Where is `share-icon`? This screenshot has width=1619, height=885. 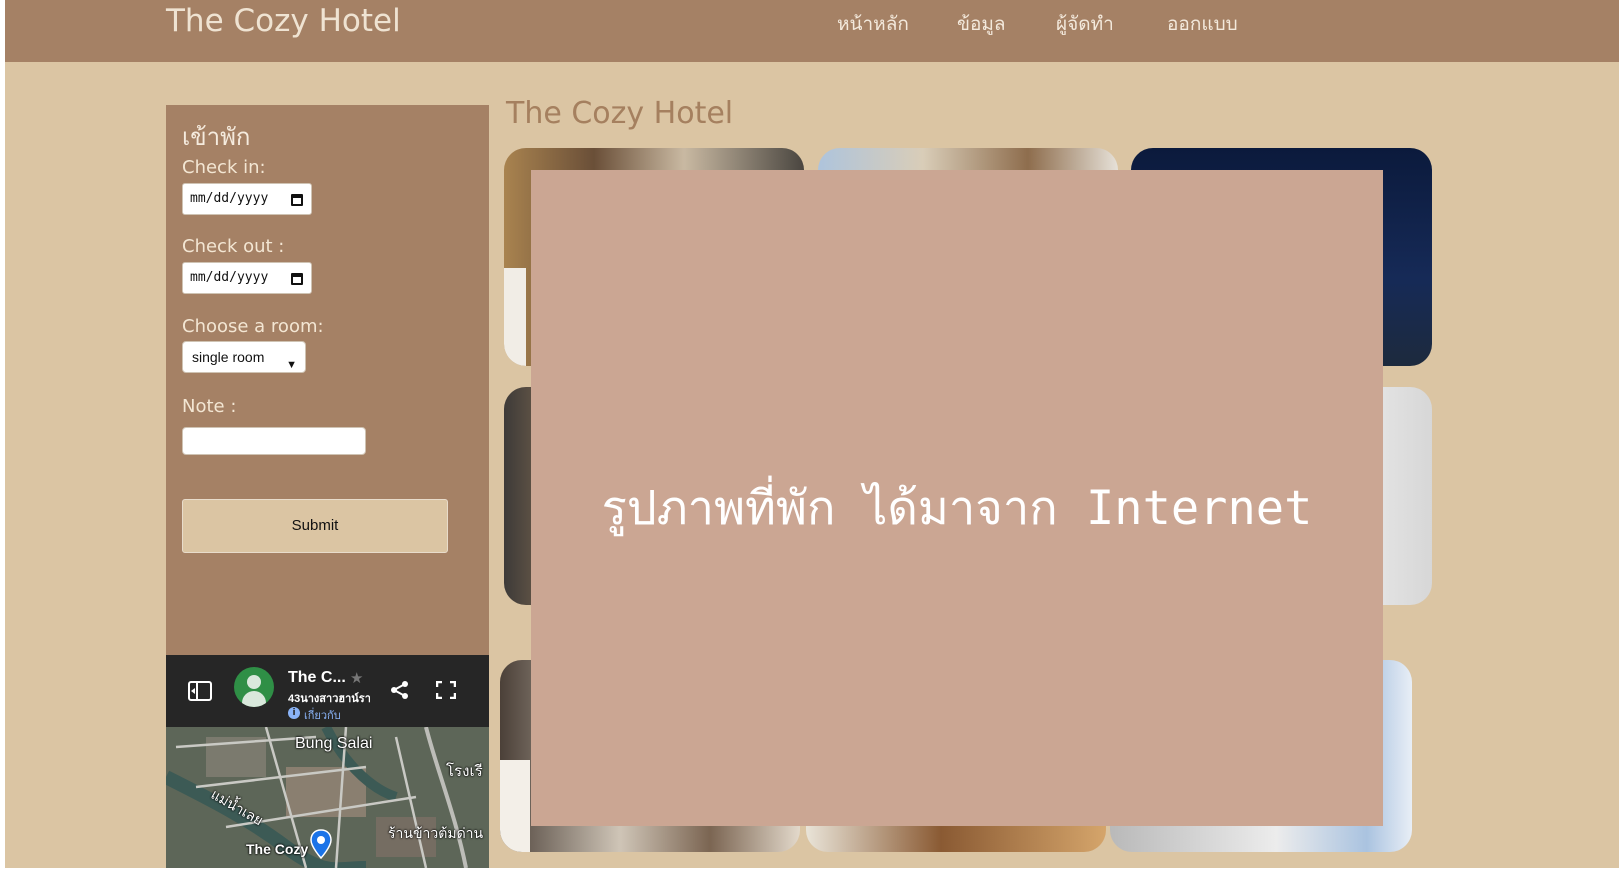 share-icon is located at coordinates (400, 690).